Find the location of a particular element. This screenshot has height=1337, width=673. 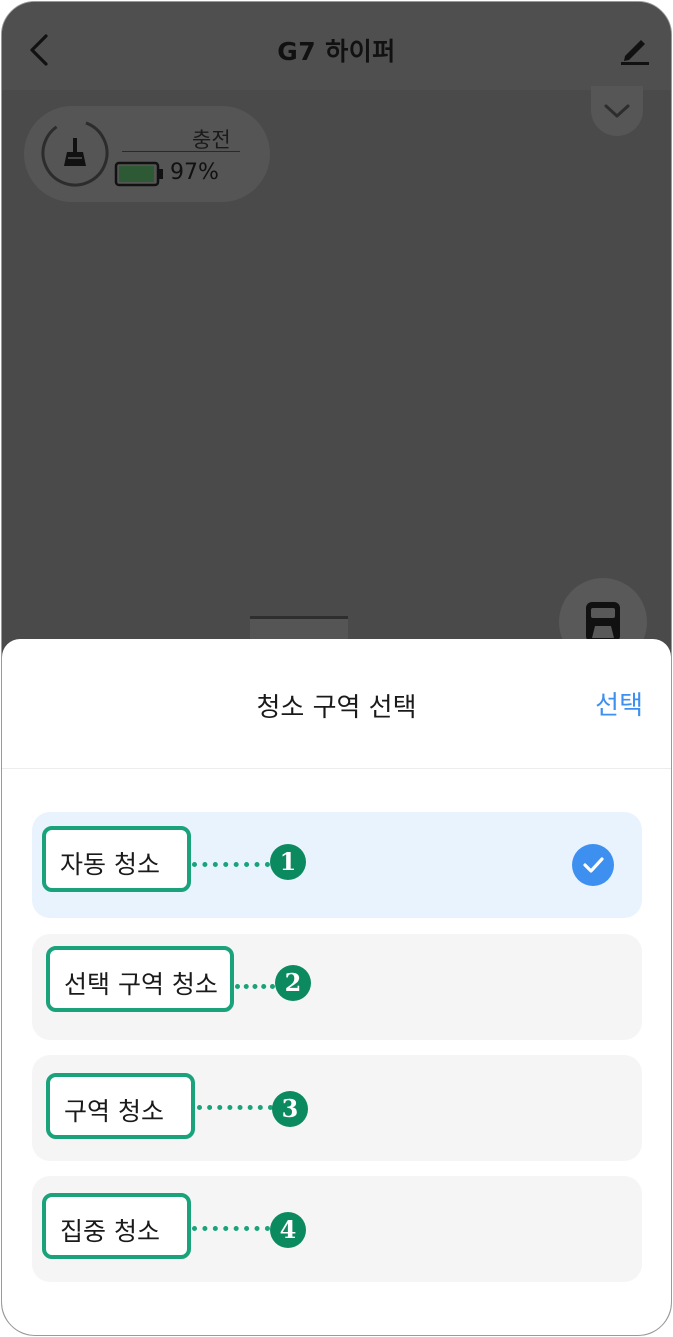

edit-button is located at coordinates (635, 48).